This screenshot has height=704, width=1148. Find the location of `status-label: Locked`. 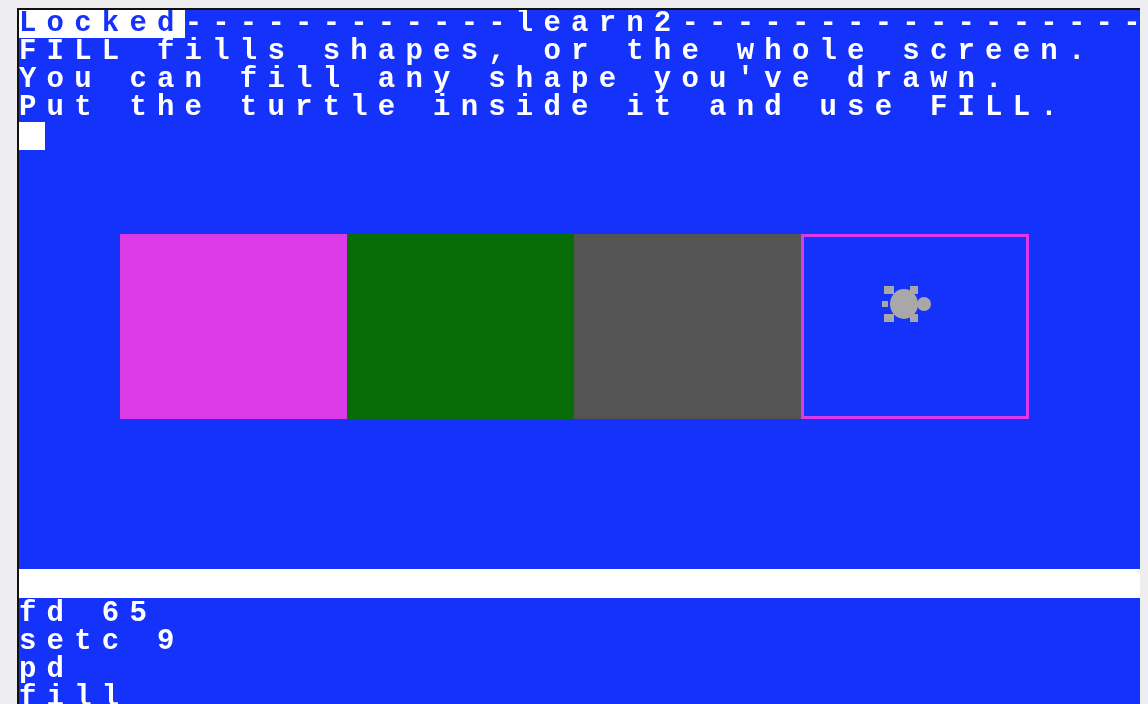

status-label: Locked is located at coordinates (102, 24).